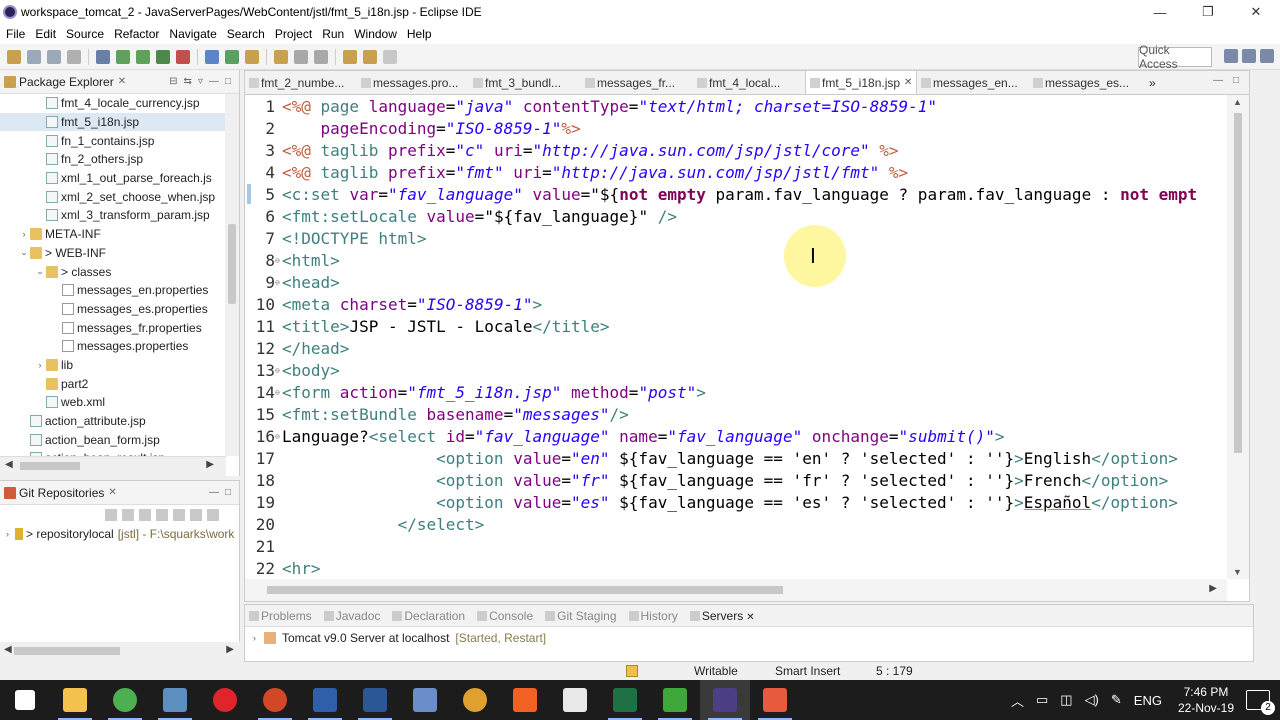 The image size is (1280, 720). What do you see at coordinates (1148, 82) in the screenshot?
I see `more-tabs-button: »` at bounding box center [1148, 82].